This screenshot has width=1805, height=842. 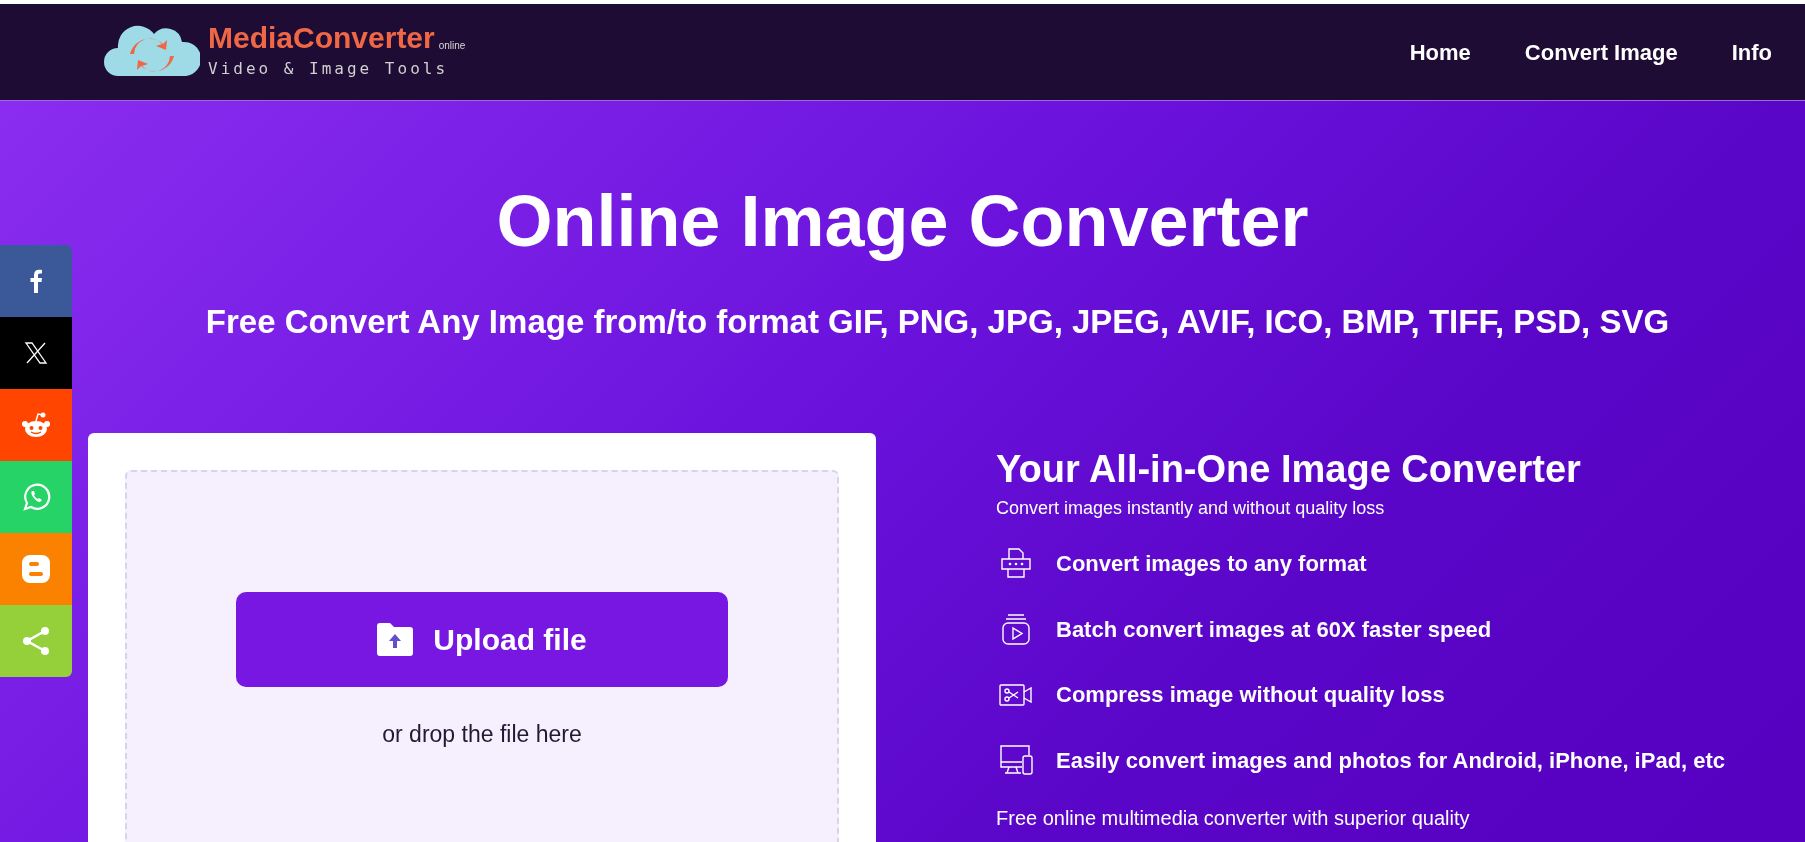 What do you see at coordinates (1016, 563) in the screenshot?
I see `printer-icon` at bounding box center [1016, 563].